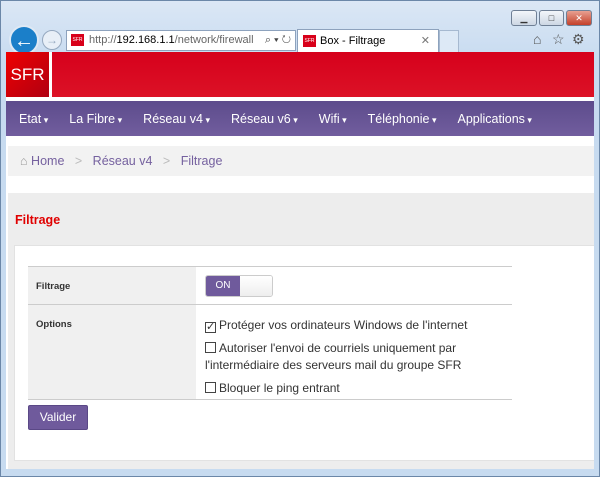  What do you see at coordinates (112, 352) in the screenshot?
I see `options-label: Options` at bounding box center [112, 352].